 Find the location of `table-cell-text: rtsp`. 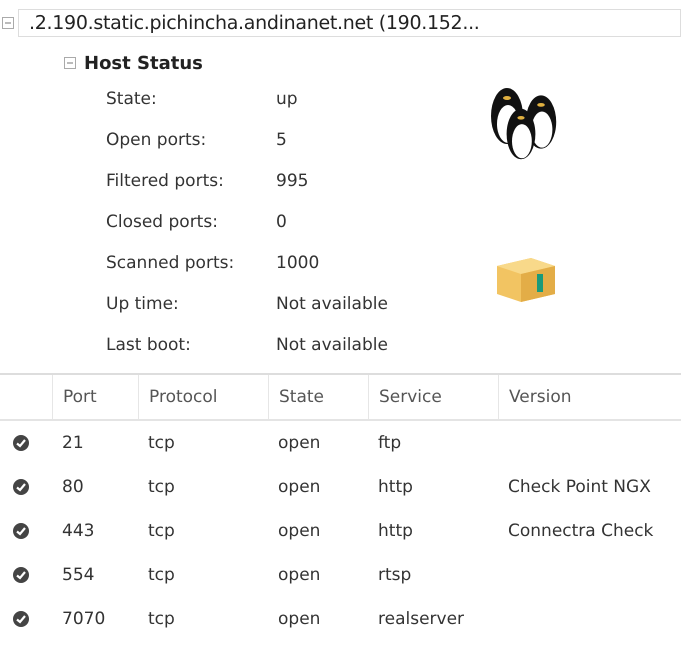

table-cell-text: rtsp is located at coordinates (394, 575).